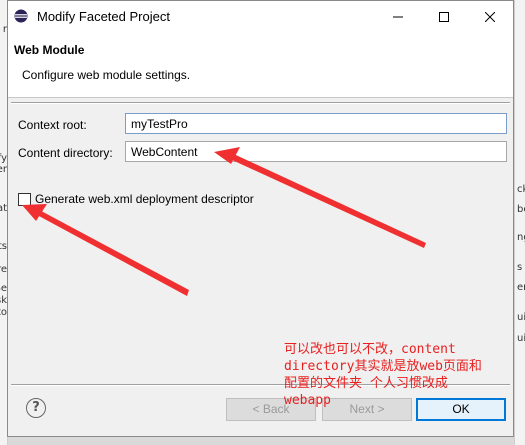  What do you see at coordinates (520, 267) in the screenshot?
I see `bg-fragment: s` at bounding box center [520, 267].